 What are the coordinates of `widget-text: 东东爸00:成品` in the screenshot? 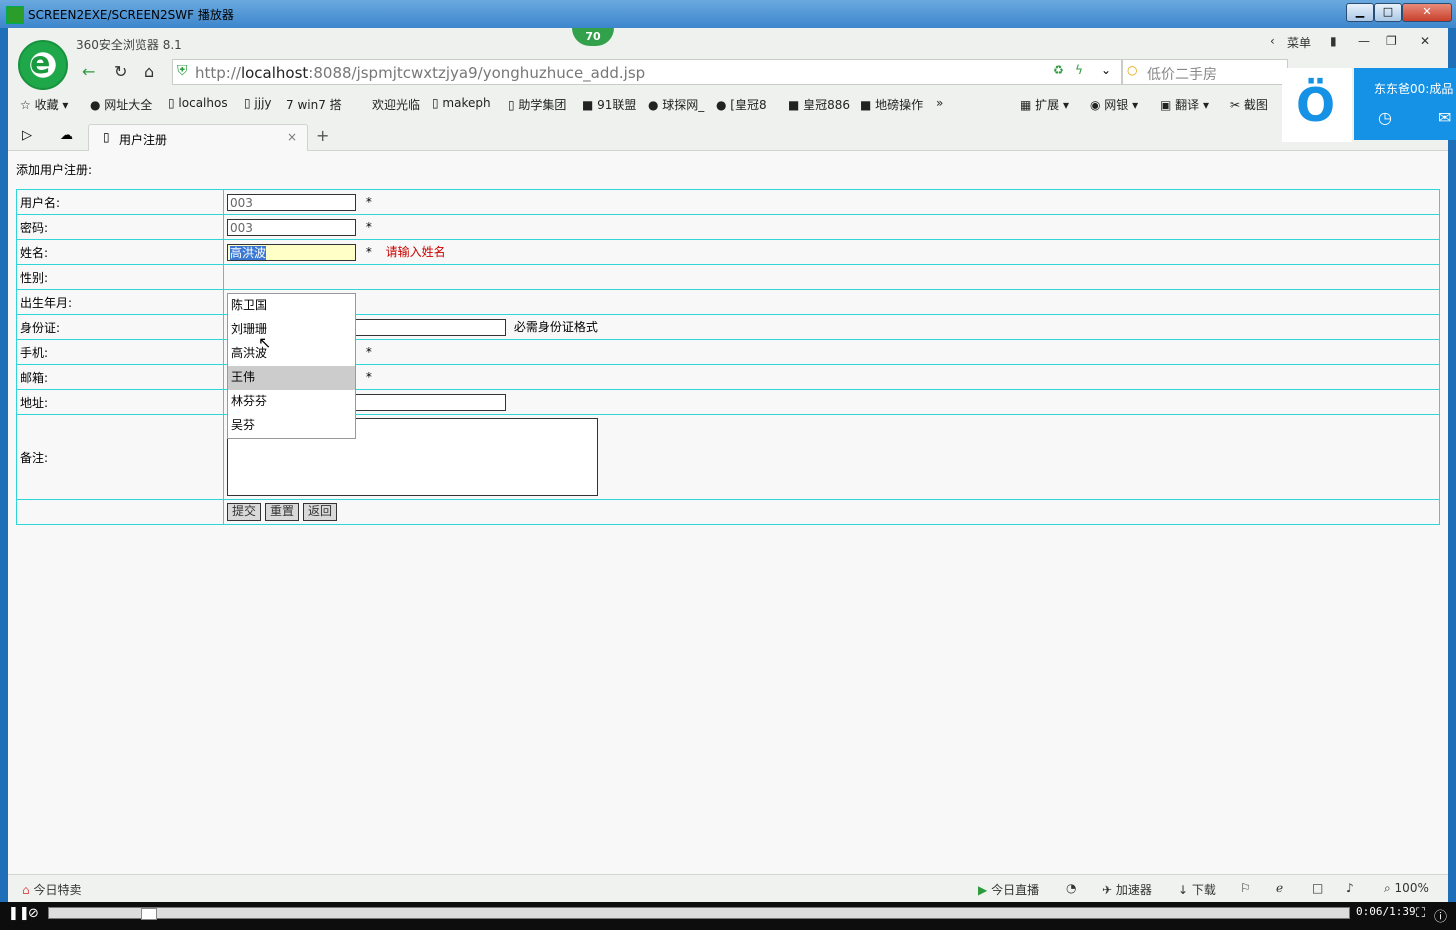 It's located at (1414, 89).